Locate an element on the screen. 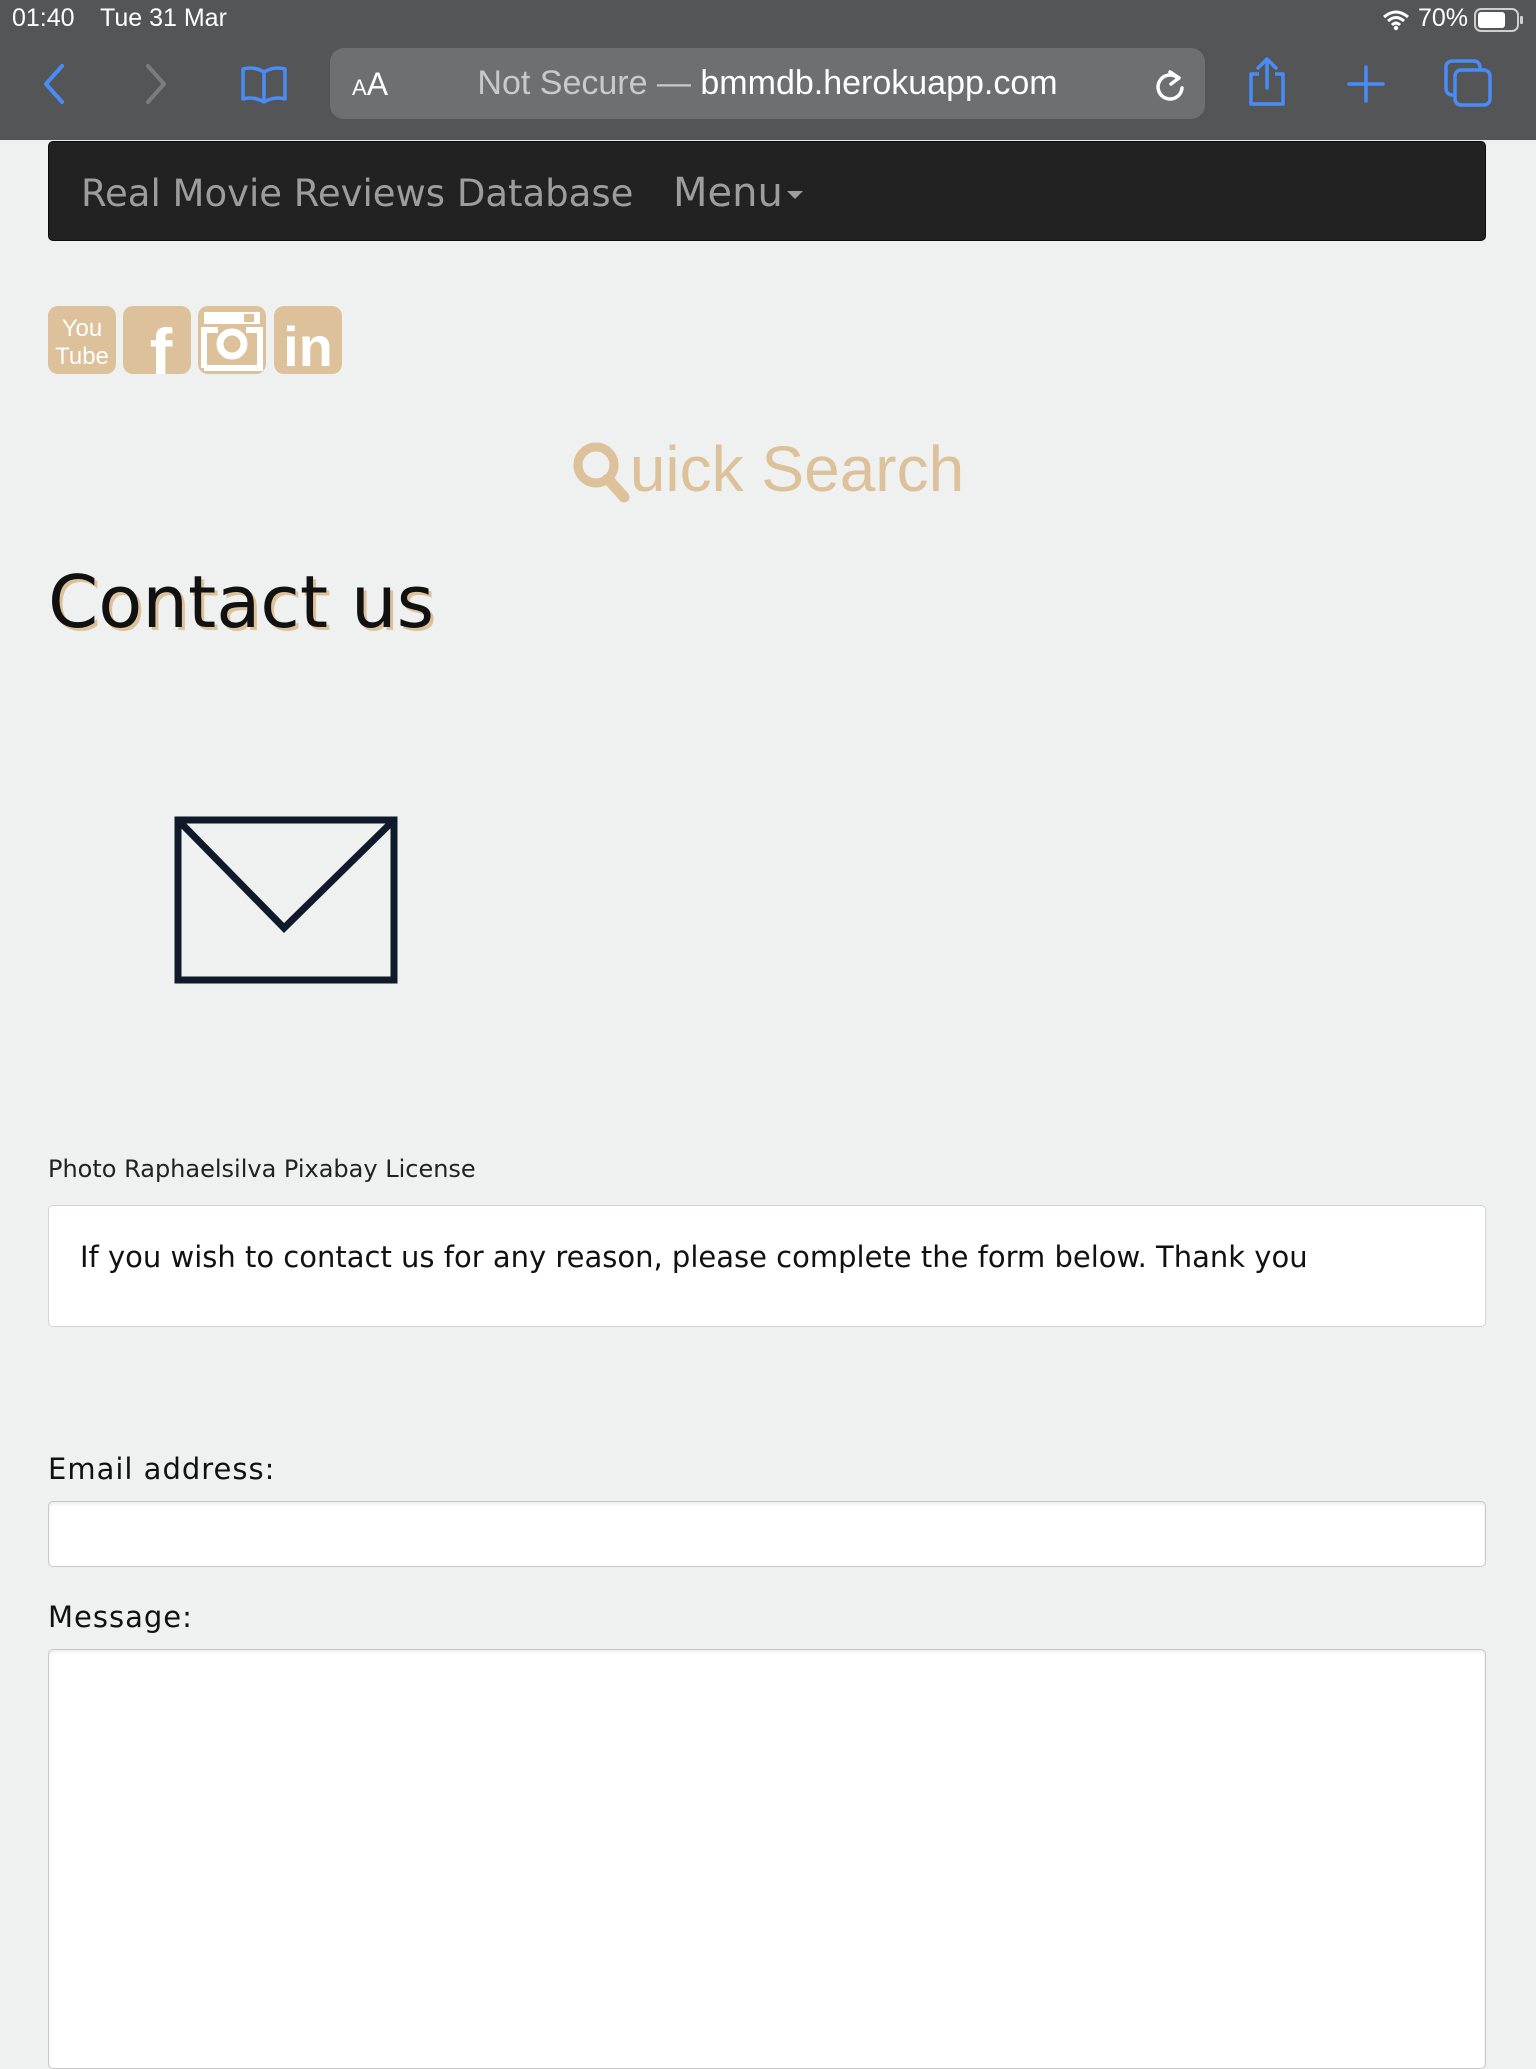  address-bar: AA Not Secure — bmmdb.herokuapp.com is located at coordinates (767, 83).